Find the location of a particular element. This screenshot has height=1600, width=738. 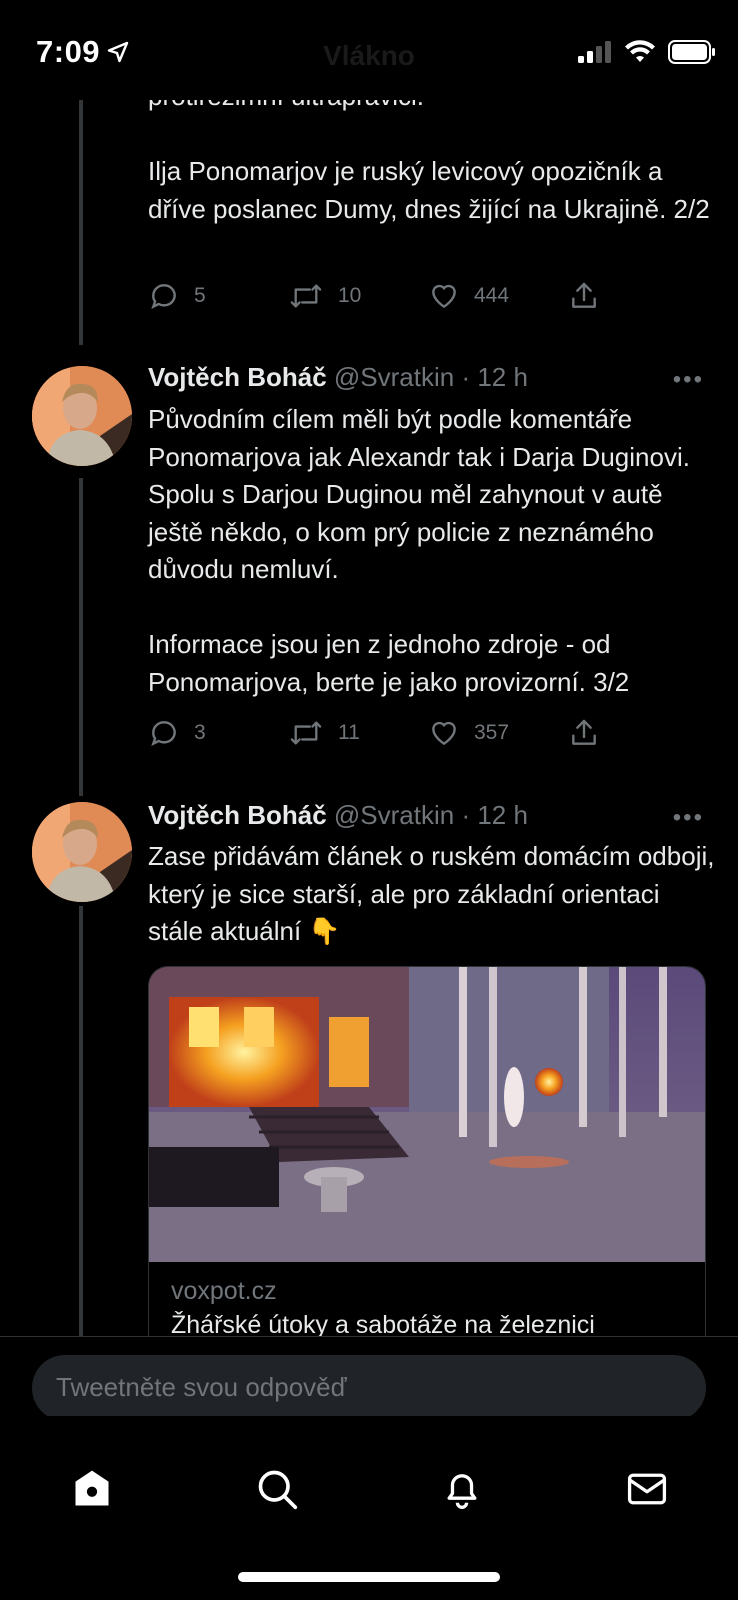

retweet-button: 11 is located at coordinates (324, 733).